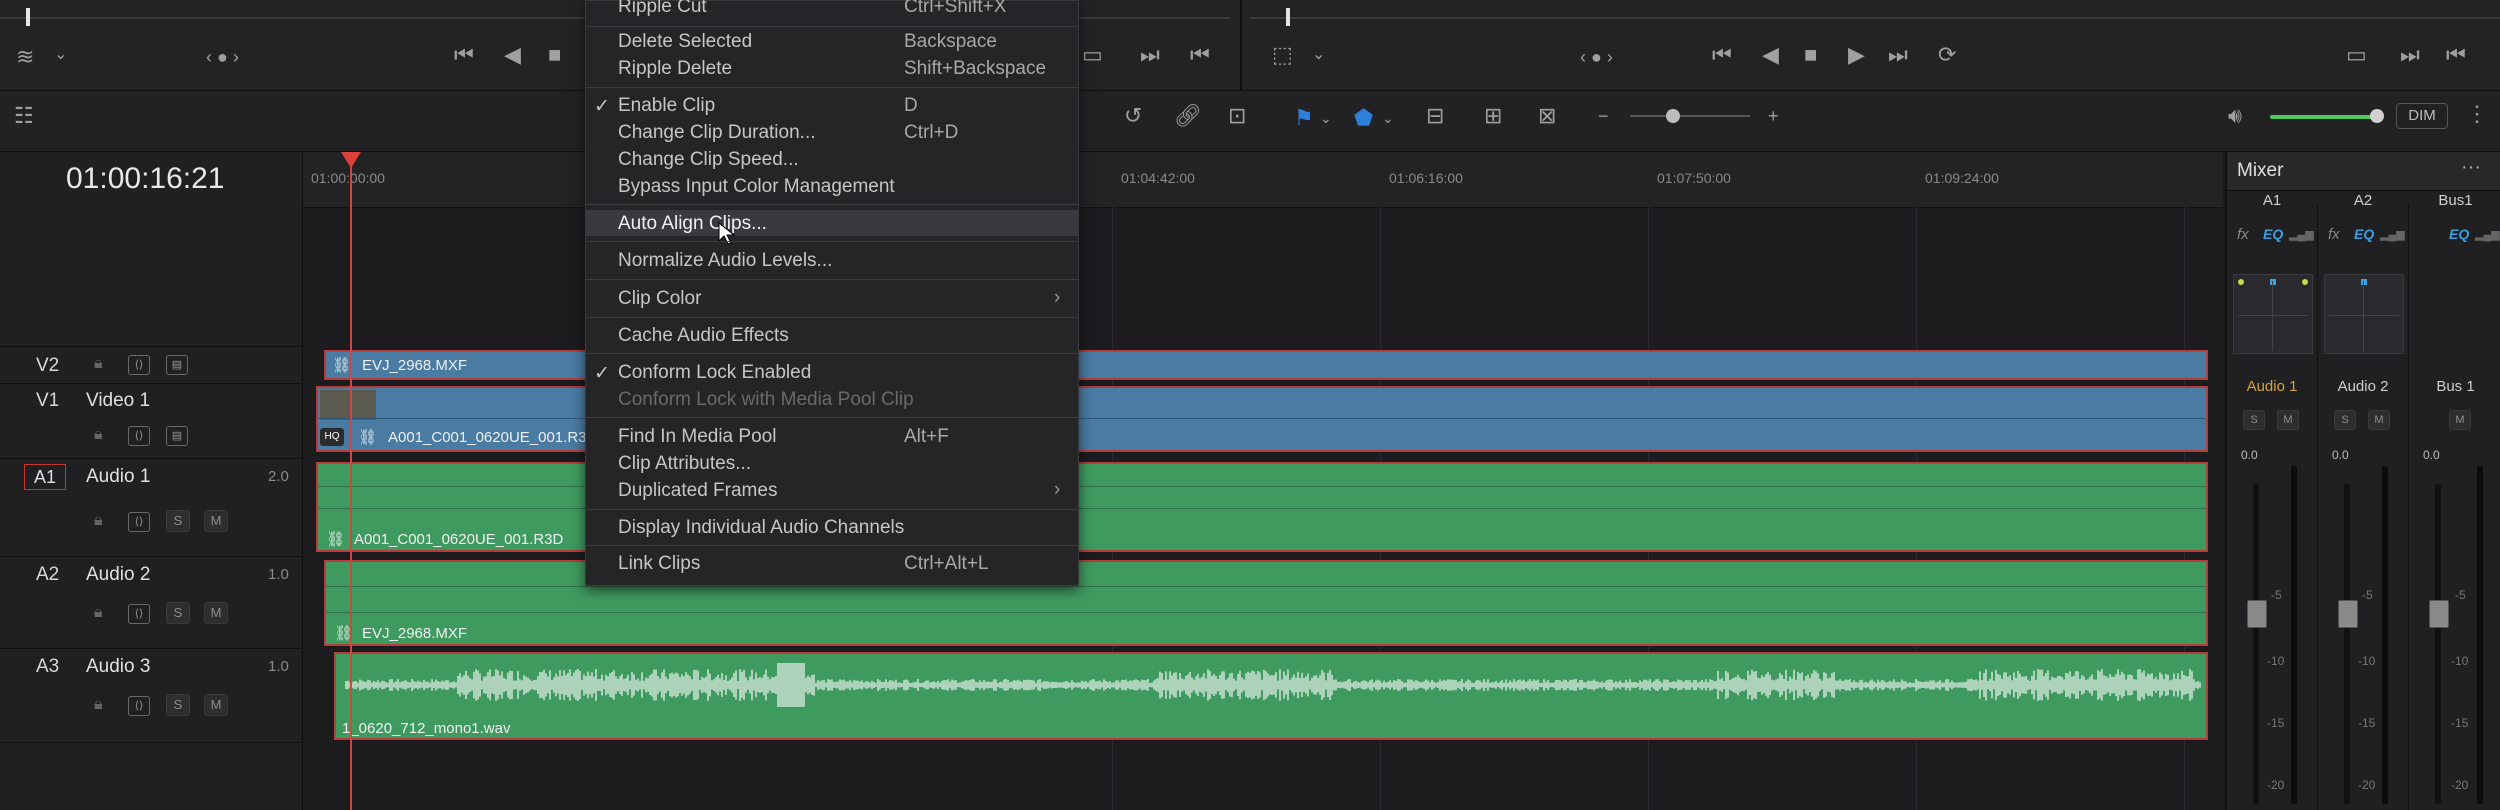 The image size is (2500, 810). What do you see at coordinates (1304, 118) in the screenshot?
I see `flag-icon: ⚑` at bounding box center [1304, 118].